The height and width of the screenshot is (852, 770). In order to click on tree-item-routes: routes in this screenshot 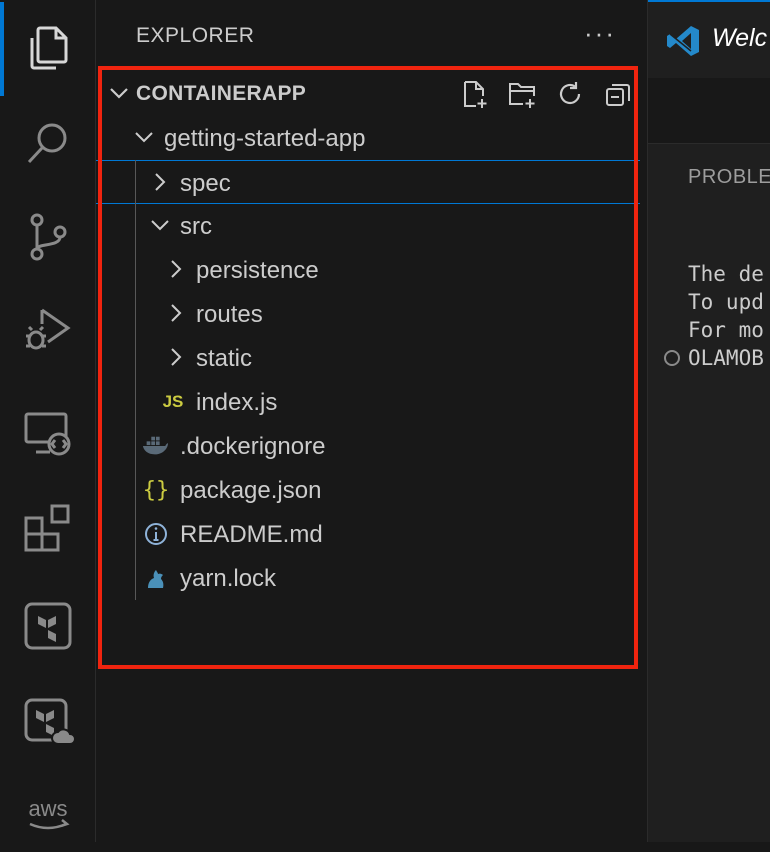, I will do `click(368, 314)`.